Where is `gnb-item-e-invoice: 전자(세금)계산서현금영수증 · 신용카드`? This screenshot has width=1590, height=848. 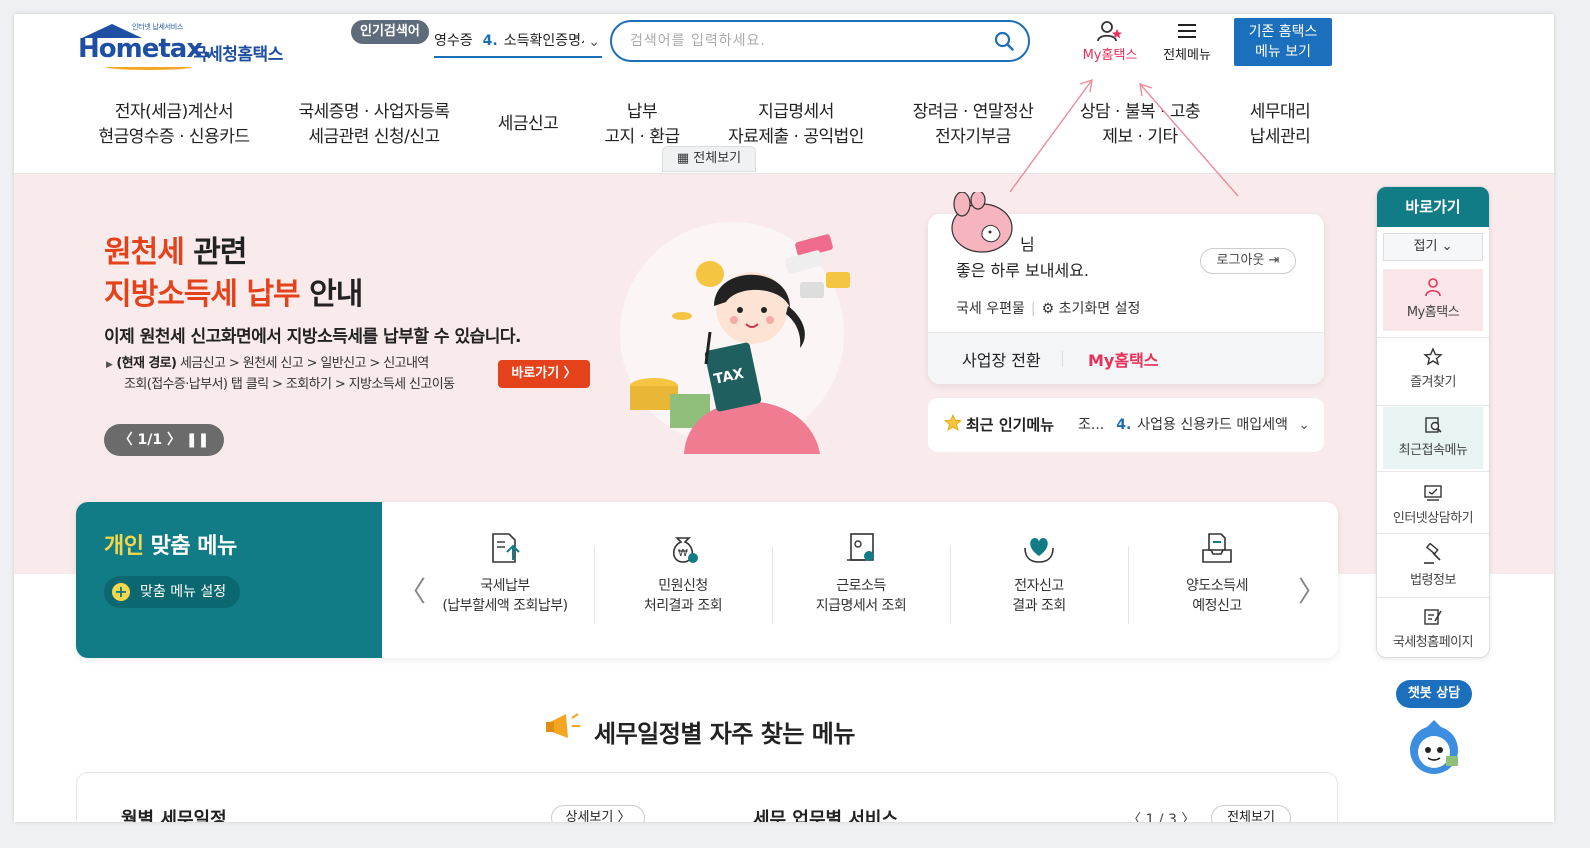
gnb-item-e-invoice: 전자(세금)계산서현금영수증 · 신용카드 is located at coordinates (174, 125).